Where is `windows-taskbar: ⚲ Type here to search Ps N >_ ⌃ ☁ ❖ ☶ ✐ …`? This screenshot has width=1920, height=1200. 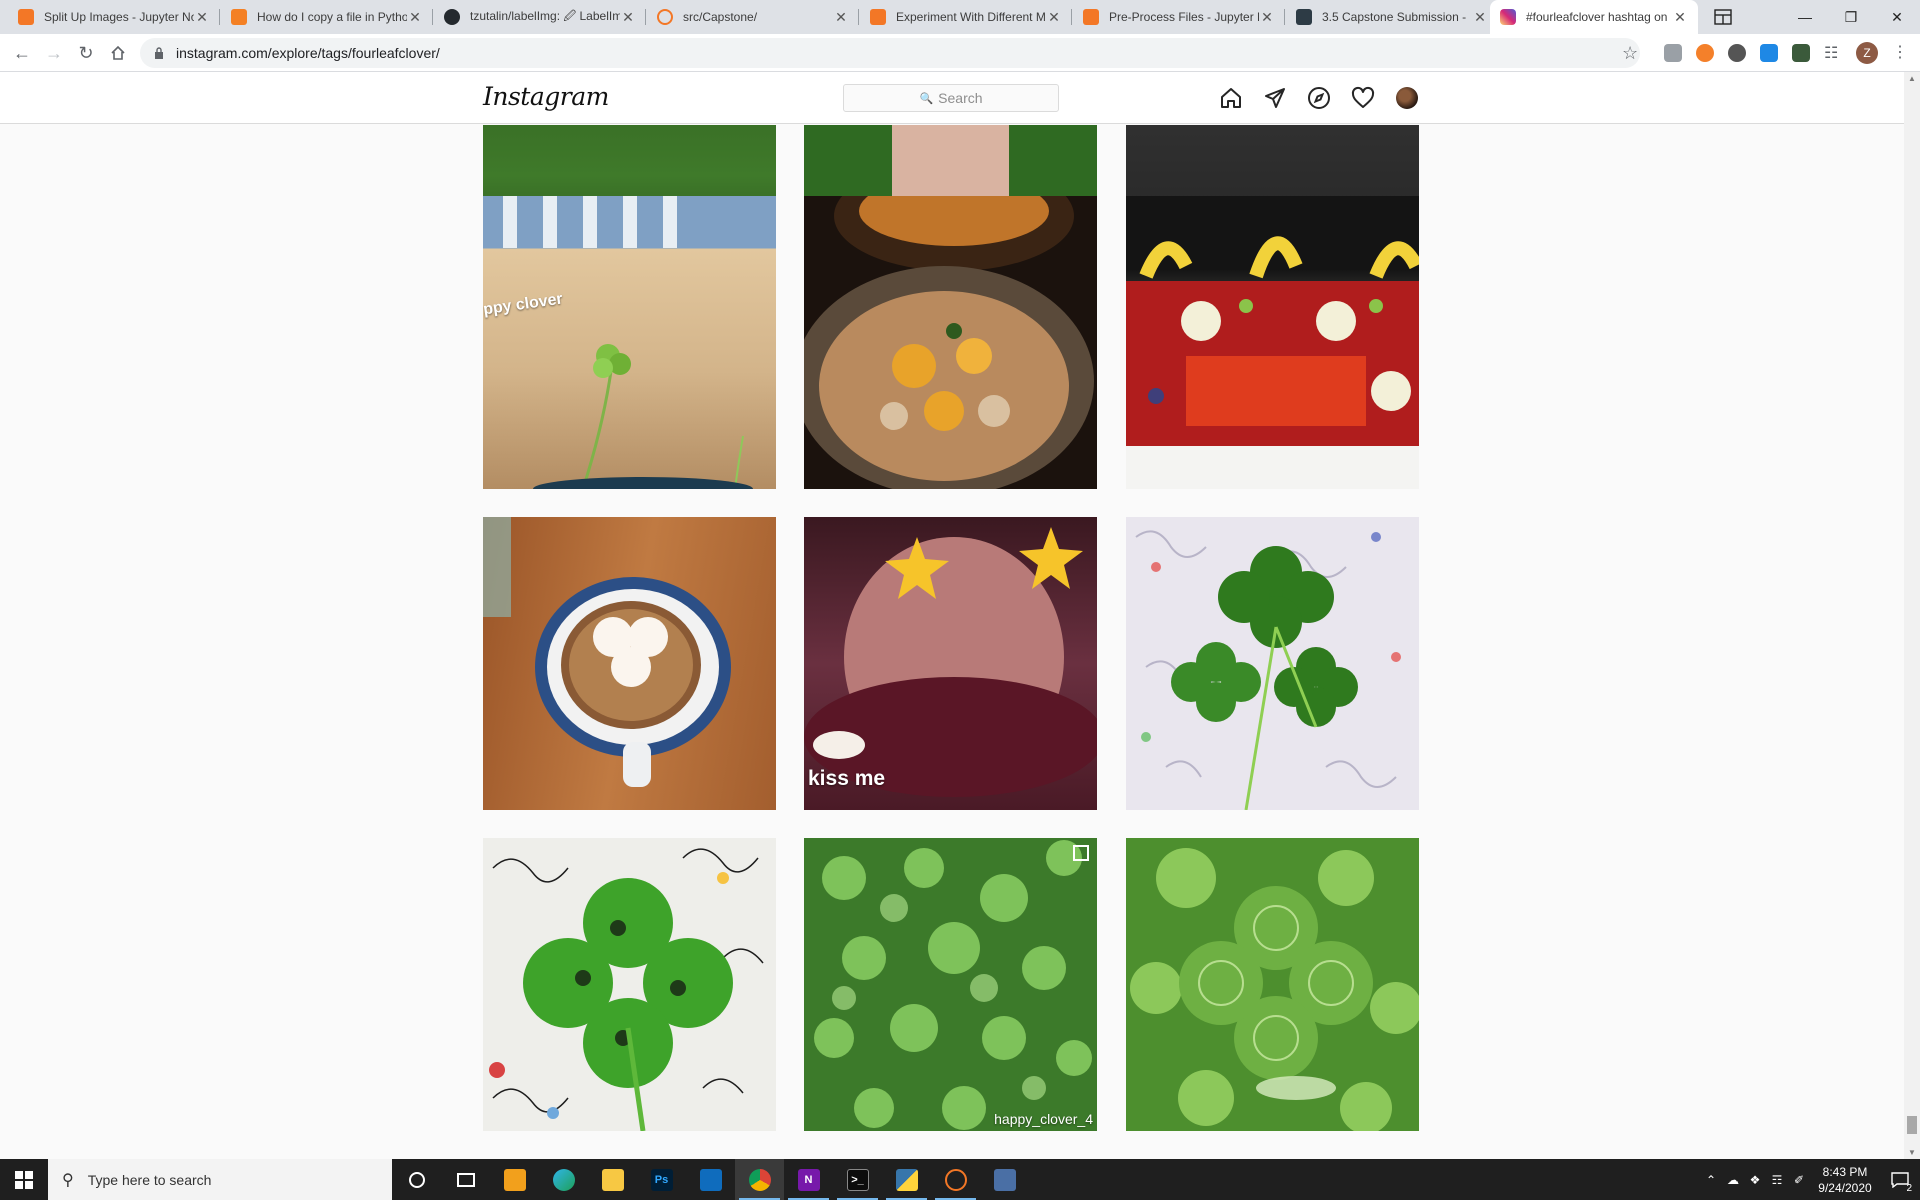
windows-taskbar: ⚲ Type here to search Ps N >_ ⌃ ☁ ❖ ☶ ✐ … is located at coordinates (960, 1179).